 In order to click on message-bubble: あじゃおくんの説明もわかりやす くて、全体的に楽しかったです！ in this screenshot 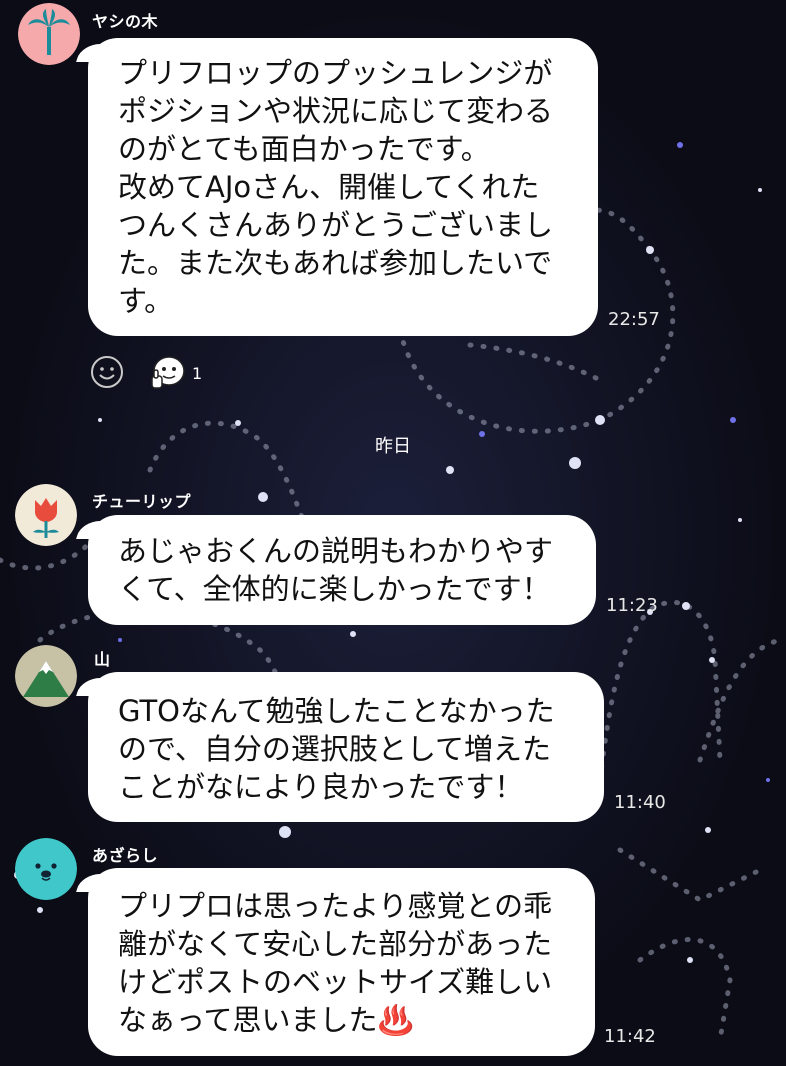, I will do `click(342, 570)`.